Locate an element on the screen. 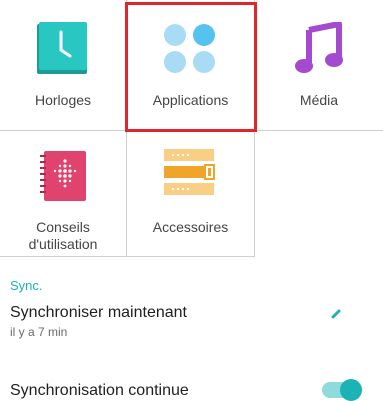  tile-apps-label: Applications is located at coordinates (190, 100).